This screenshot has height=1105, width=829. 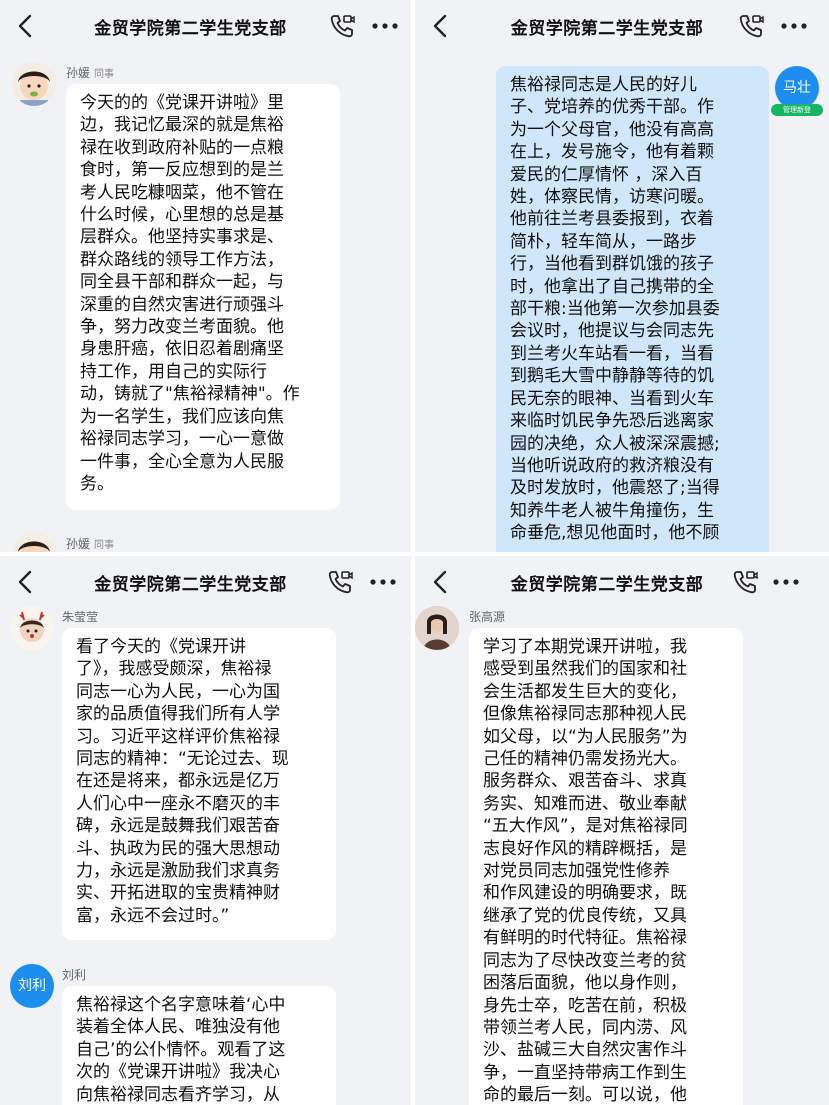 What do you see at coordinates (797, 110) in the screenshot?
I see `admin-badge: 管理新登` at bounding box center [797, 110].